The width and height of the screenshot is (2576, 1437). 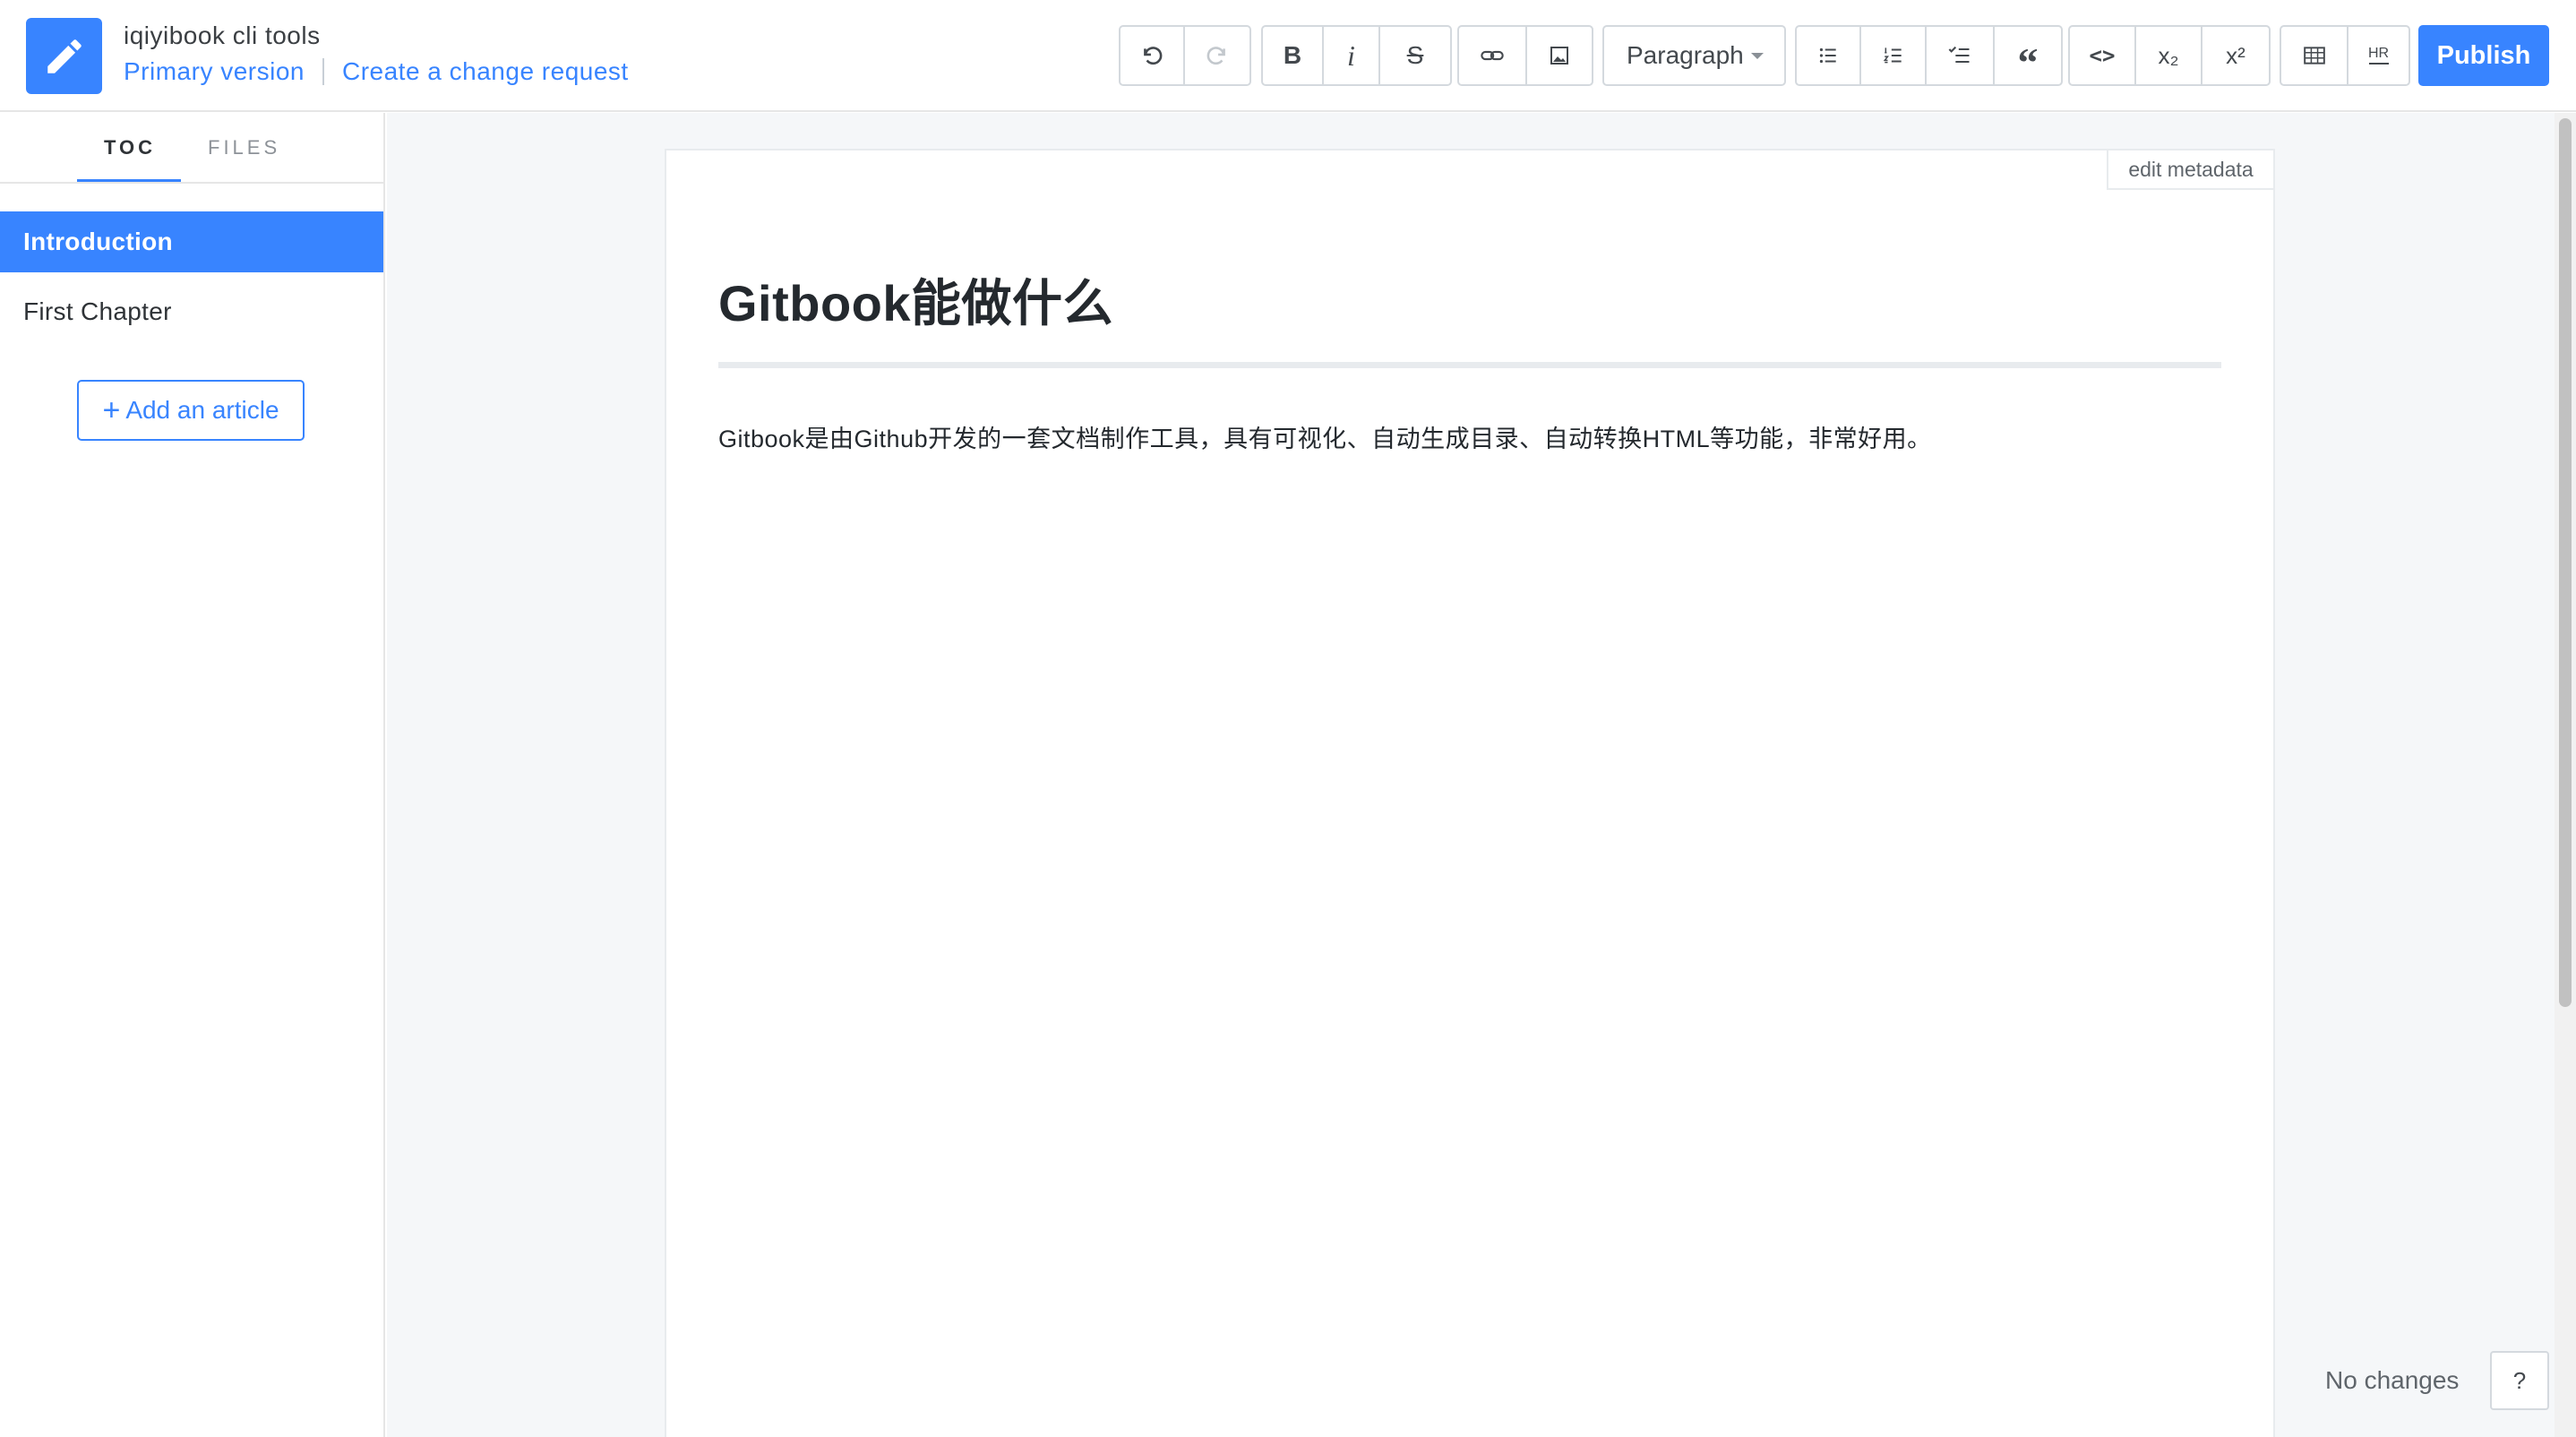 I want to click on chevron-down-icon, so click(x=1757, y=56).